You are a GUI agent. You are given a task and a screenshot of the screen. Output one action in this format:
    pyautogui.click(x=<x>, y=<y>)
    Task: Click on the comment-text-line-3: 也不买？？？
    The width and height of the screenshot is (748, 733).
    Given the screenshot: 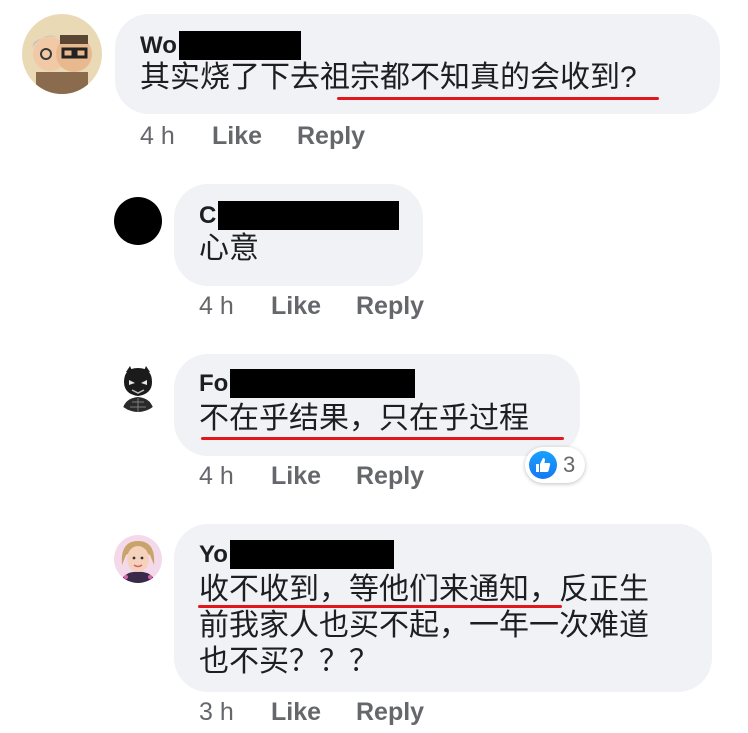 What is the action you would take?
    pyautogui.click(x=289, y=661)
    